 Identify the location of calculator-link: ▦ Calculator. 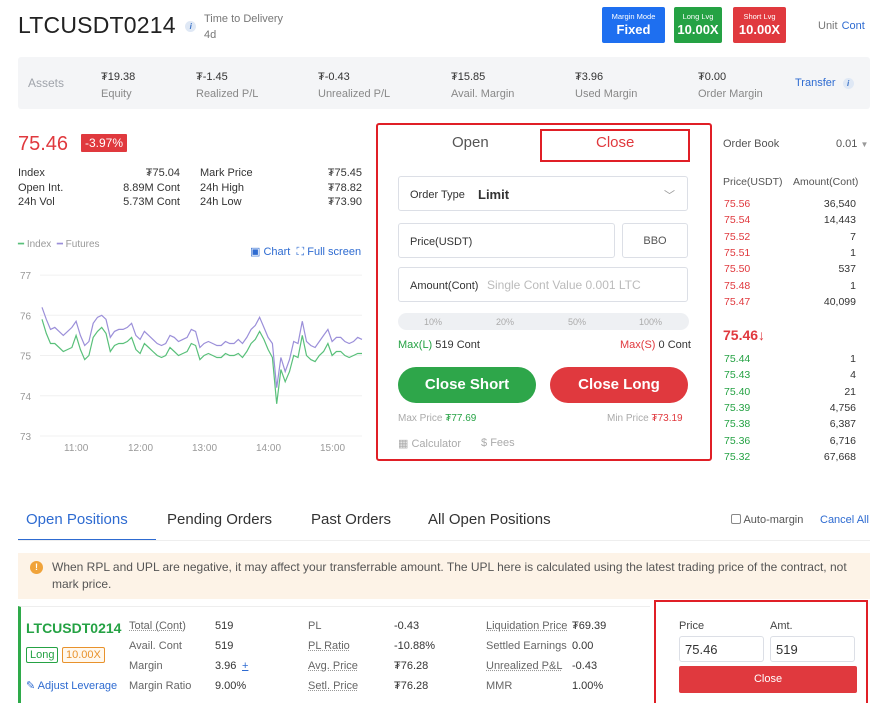
(429, 443).